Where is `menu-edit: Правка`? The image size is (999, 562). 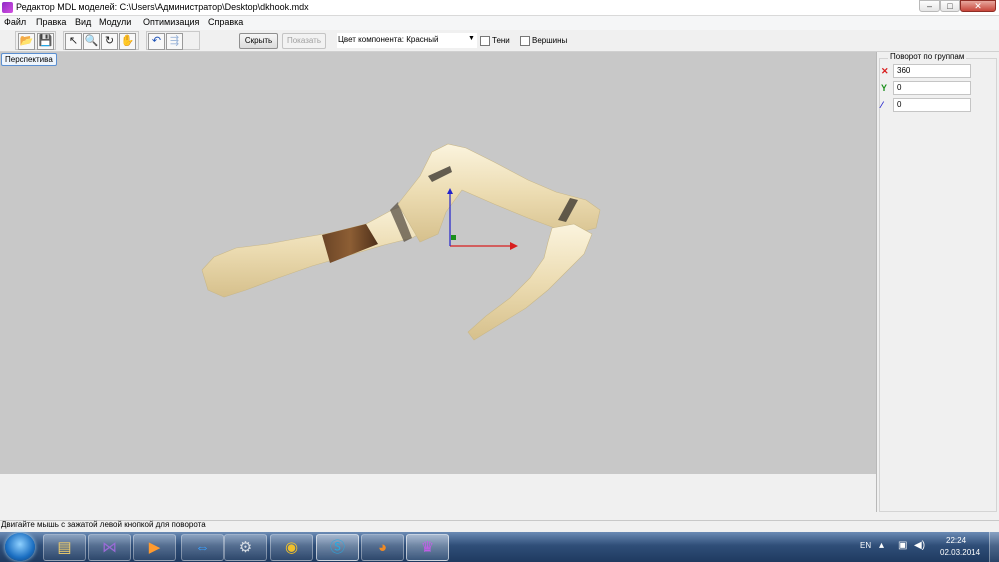 menu-edit: Правка is located at coordinates (51, 22).